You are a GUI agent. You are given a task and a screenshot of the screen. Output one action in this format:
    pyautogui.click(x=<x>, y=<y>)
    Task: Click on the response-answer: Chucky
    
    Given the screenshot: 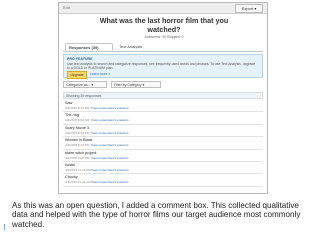 What is the action you would take?
    pyautogui.click(x=71, y=177)
    